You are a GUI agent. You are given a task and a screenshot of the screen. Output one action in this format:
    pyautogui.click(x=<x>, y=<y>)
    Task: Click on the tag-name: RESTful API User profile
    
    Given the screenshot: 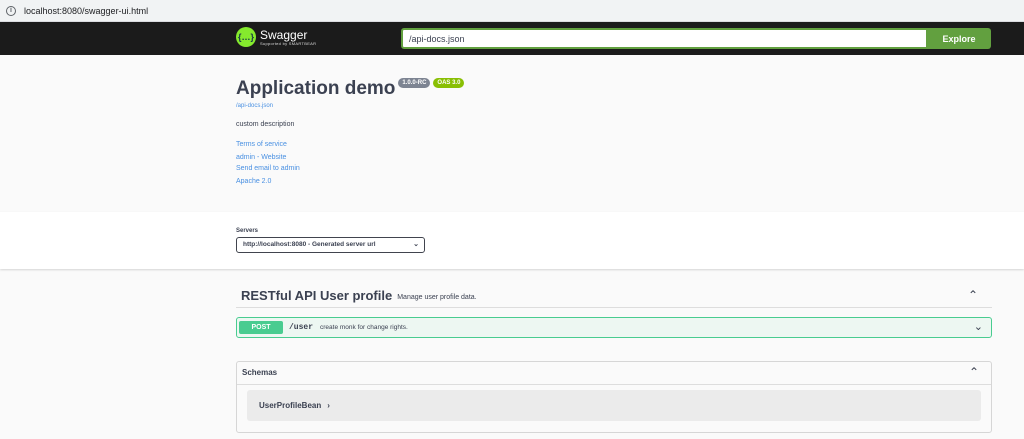 What is the action you would take?
    pyautogui.click(x=317, y=295)
    